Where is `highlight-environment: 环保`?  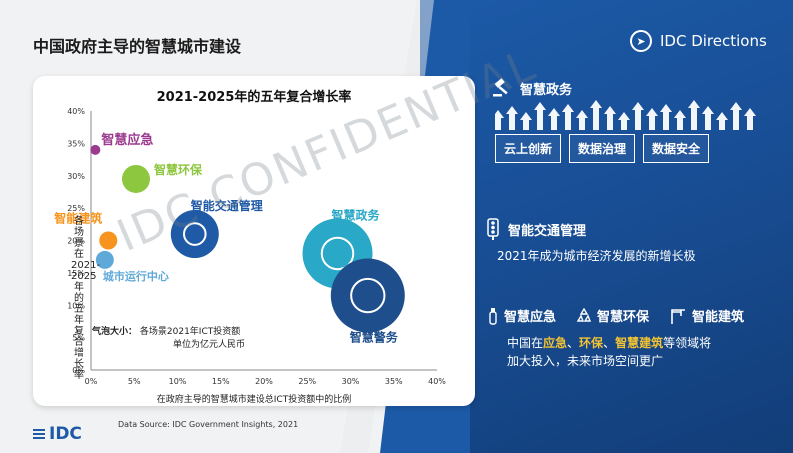 highlight-environment: 环保 is located at coordinates (591, 343).